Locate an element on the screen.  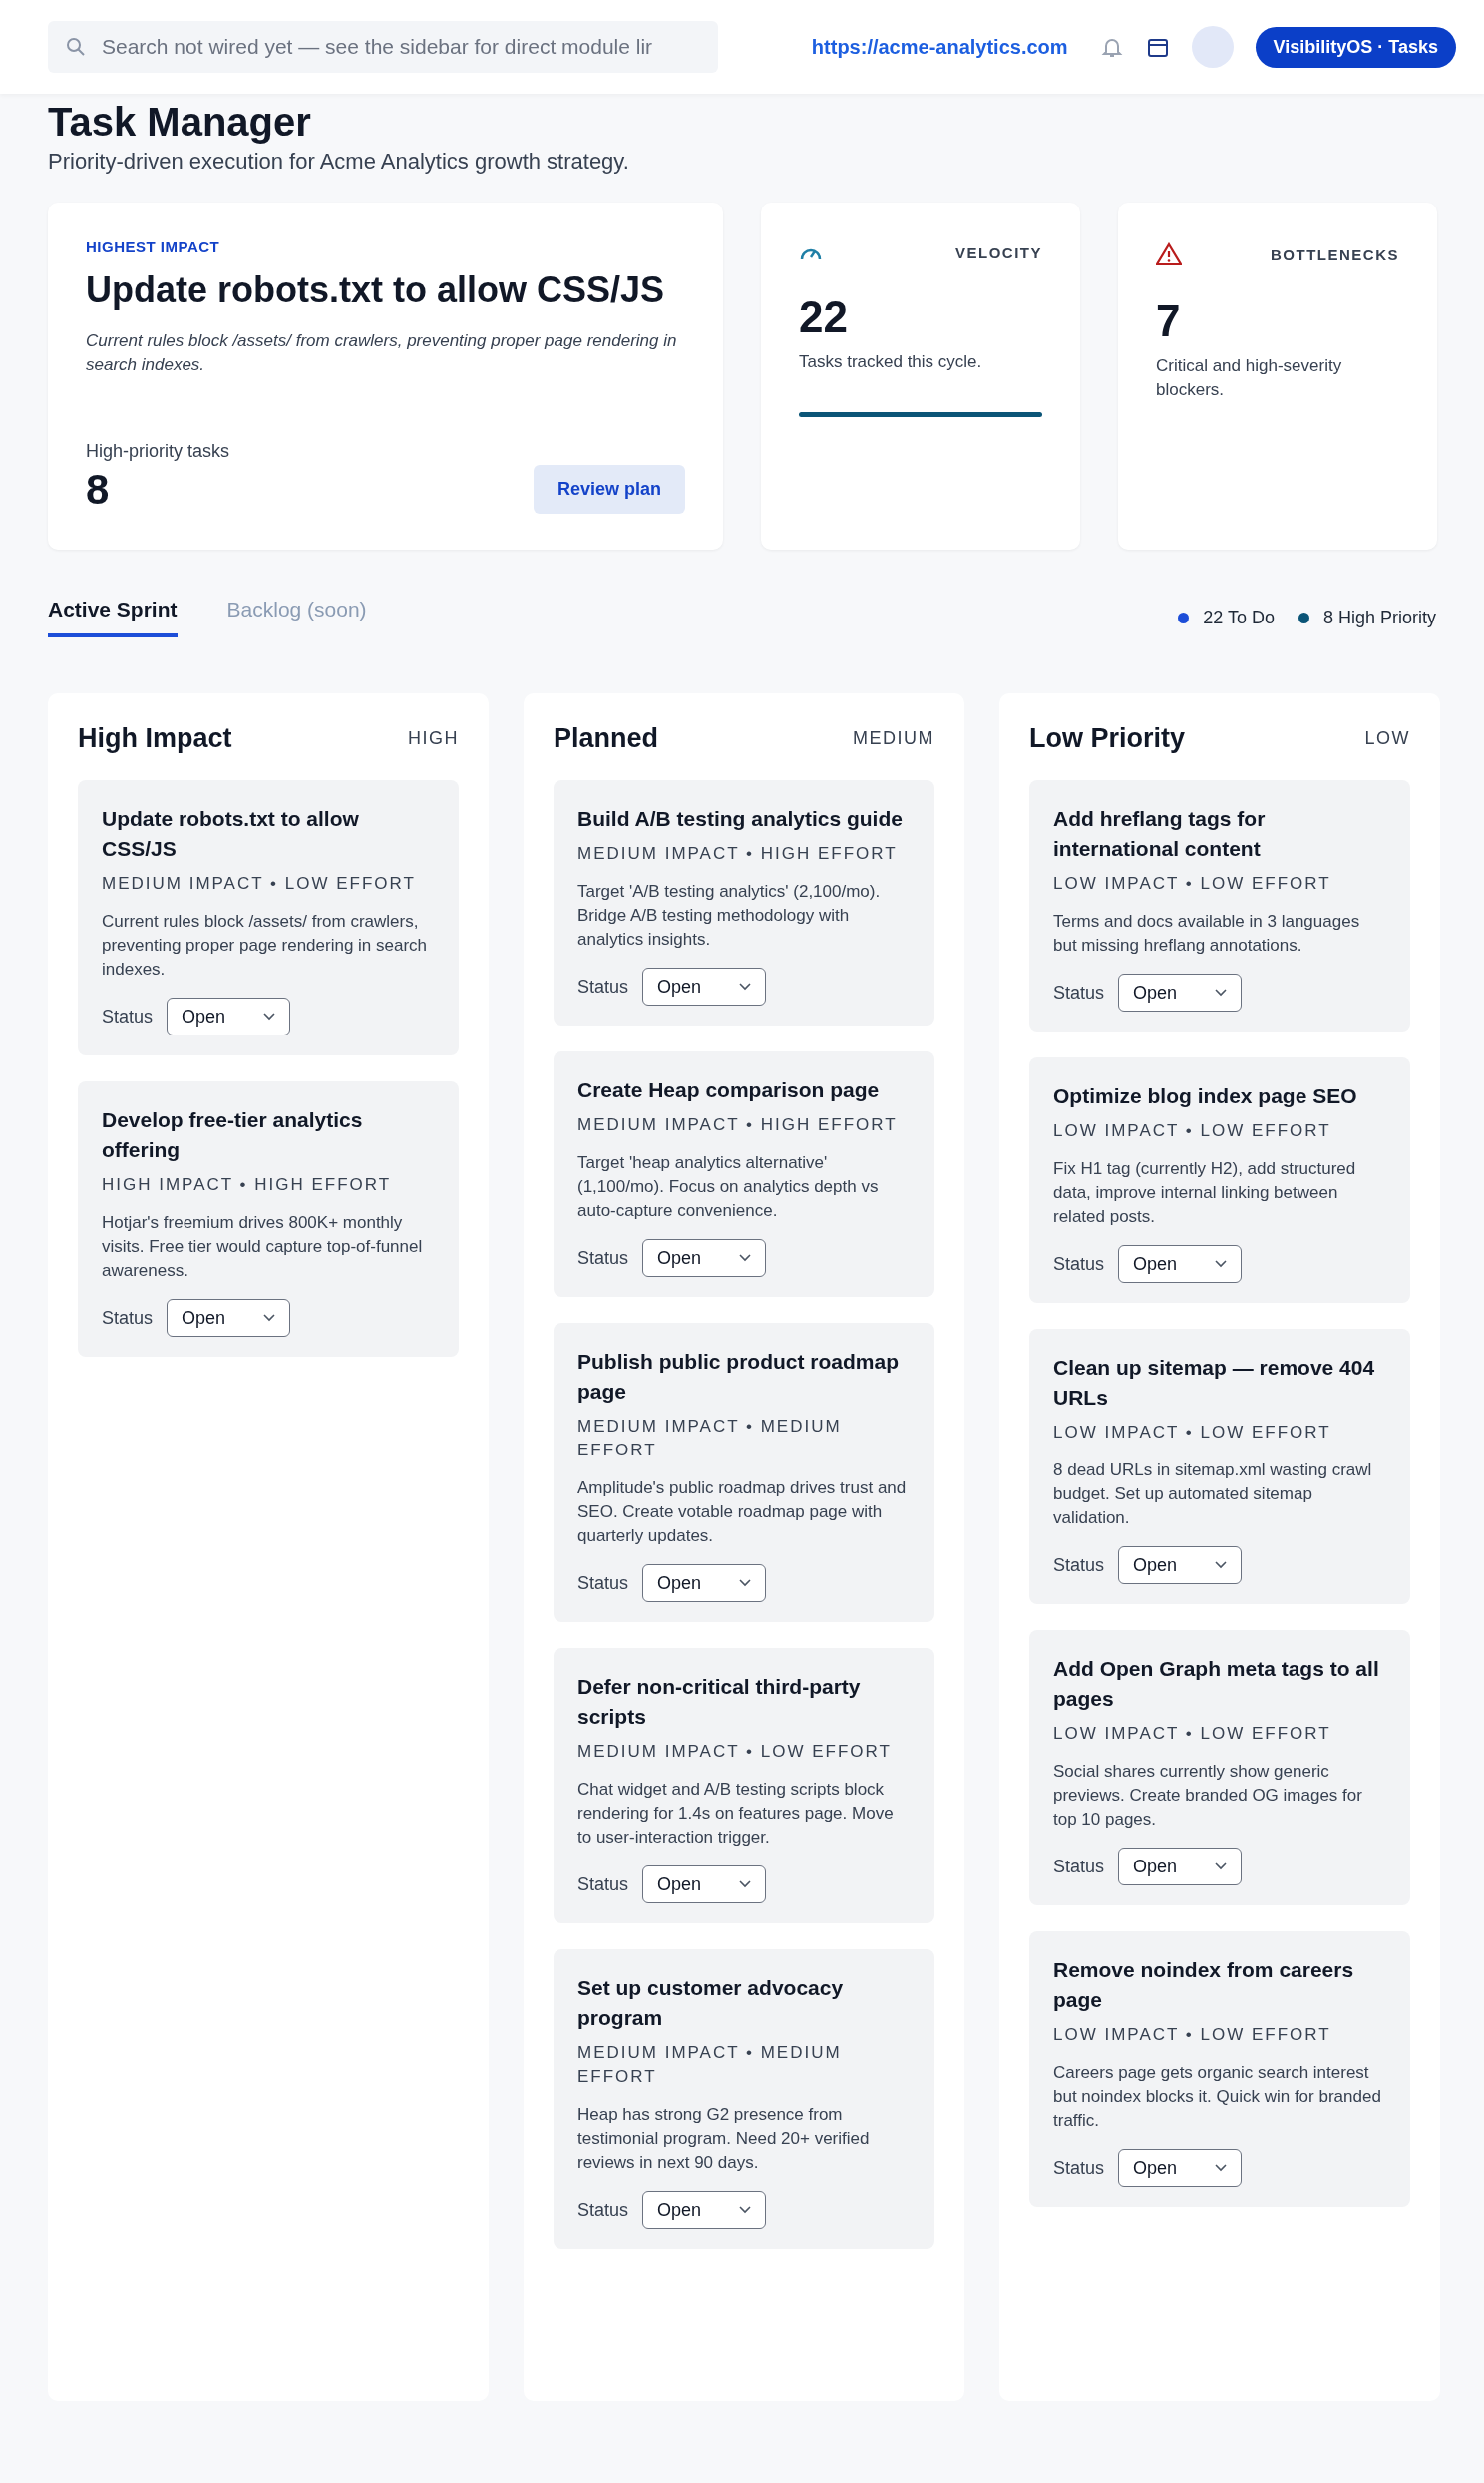
task-title: Add hreflang tags for international content is located at coordinates (1160, 834).